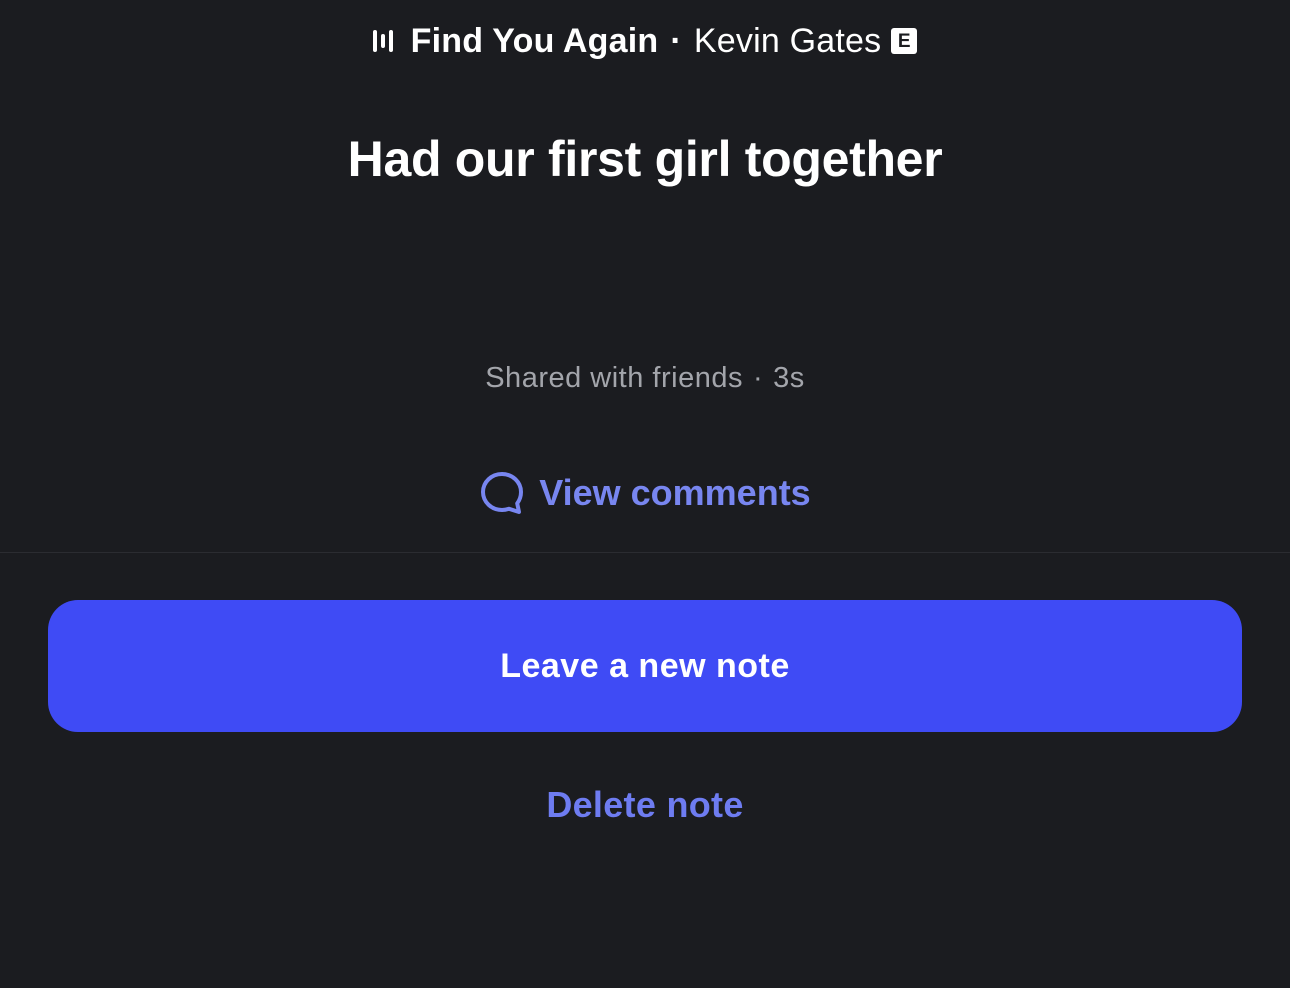  I want to click on note-age: 3s, so click(789, 378).